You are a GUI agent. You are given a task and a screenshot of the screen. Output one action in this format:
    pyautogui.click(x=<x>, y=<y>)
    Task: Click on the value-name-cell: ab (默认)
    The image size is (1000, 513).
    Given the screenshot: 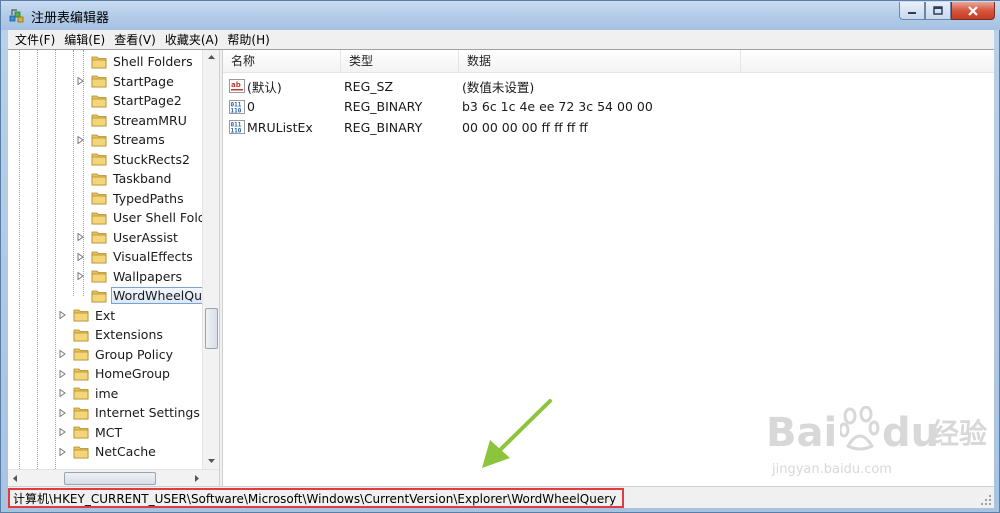 What is the action you would take?
    pyautogui.click(x=282, y=86)
    